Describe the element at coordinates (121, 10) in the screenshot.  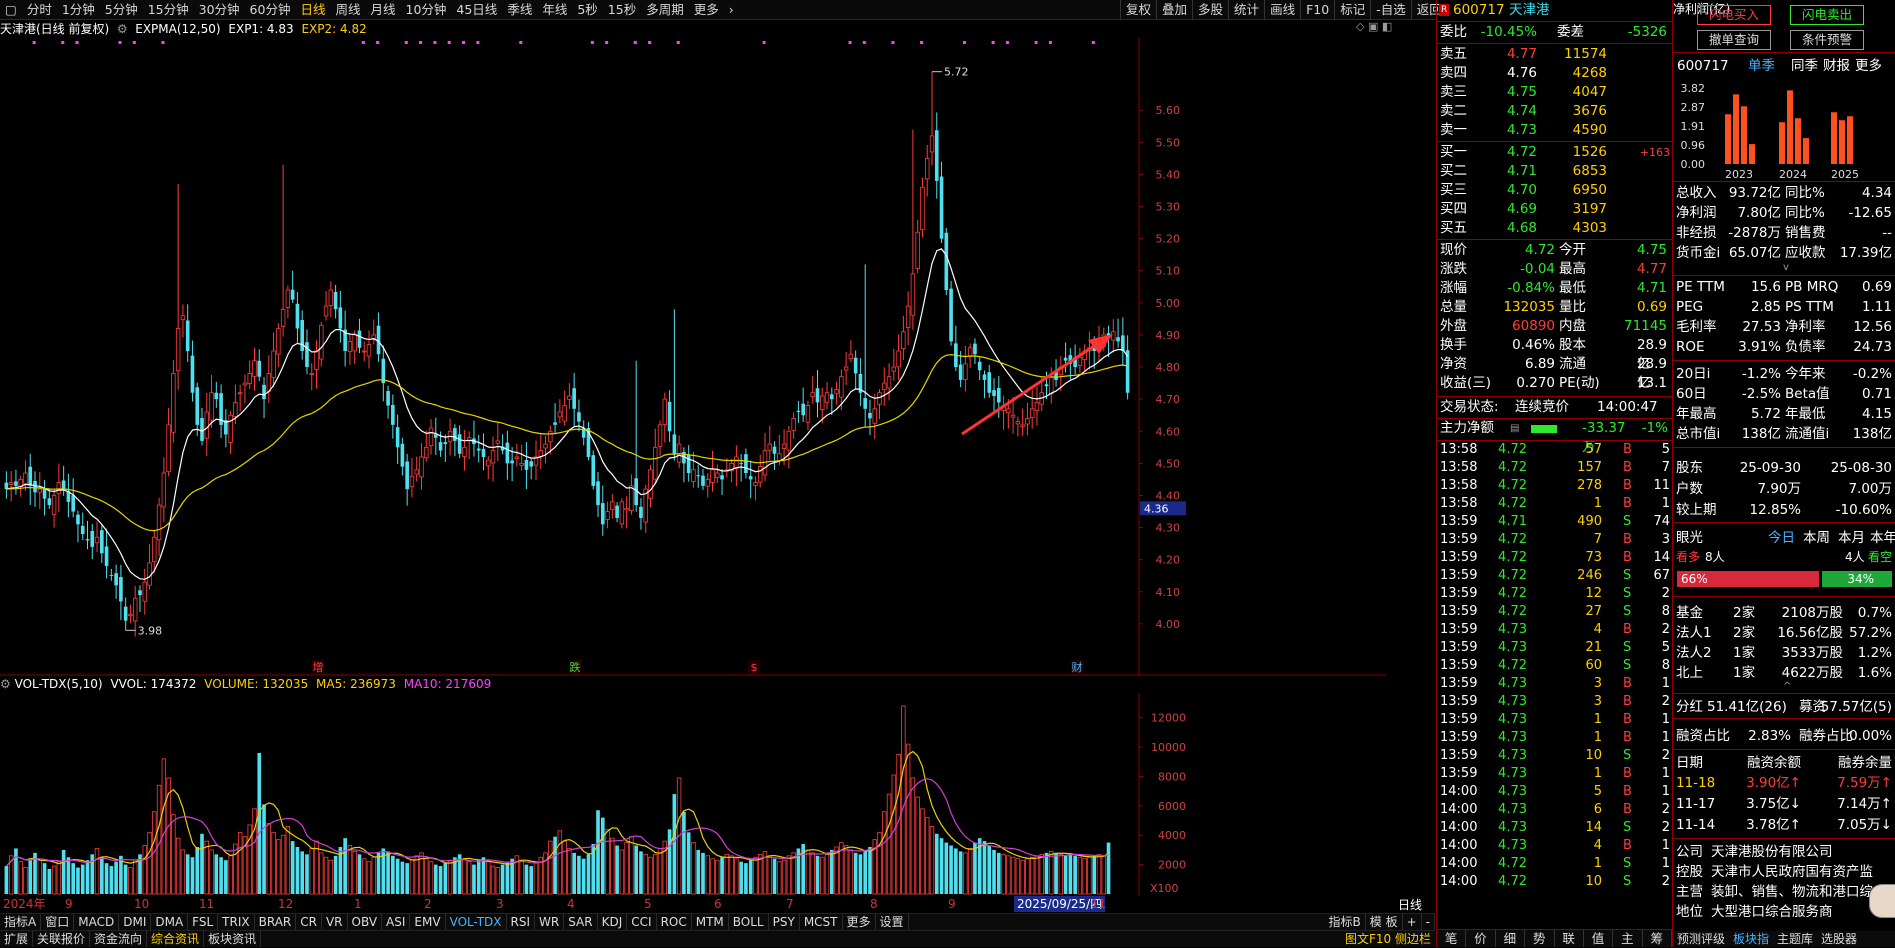
I see `period-tab: 5分钟` at that location.